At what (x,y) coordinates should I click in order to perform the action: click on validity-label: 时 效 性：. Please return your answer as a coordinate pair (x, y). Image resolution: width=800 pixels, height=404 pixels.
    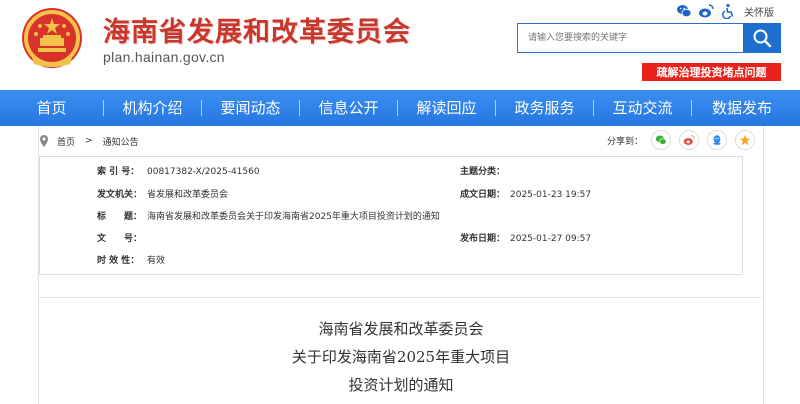
    Looking at the image, I should click on (118, 261).